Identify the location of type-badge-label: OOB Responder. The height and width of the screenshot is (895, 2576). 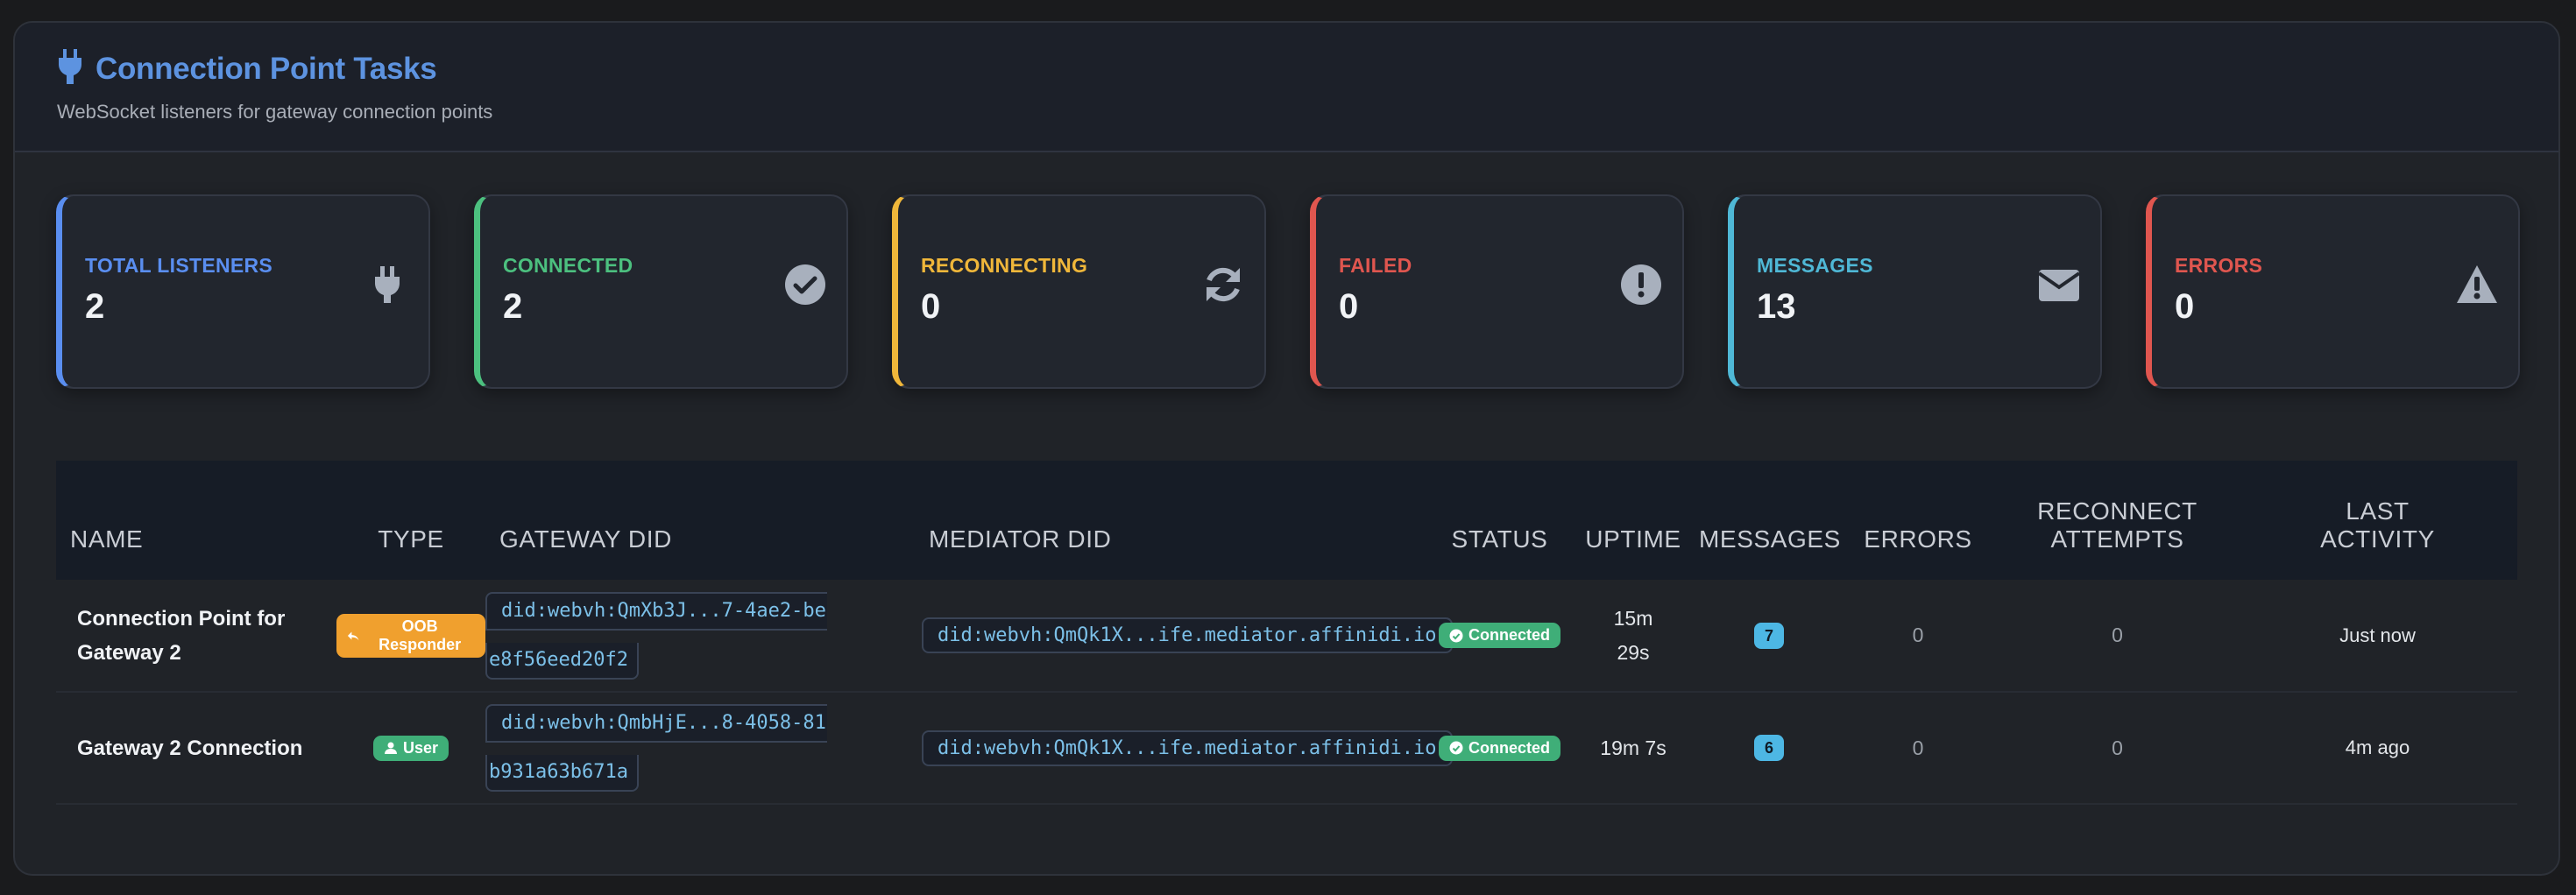
(420, 635).